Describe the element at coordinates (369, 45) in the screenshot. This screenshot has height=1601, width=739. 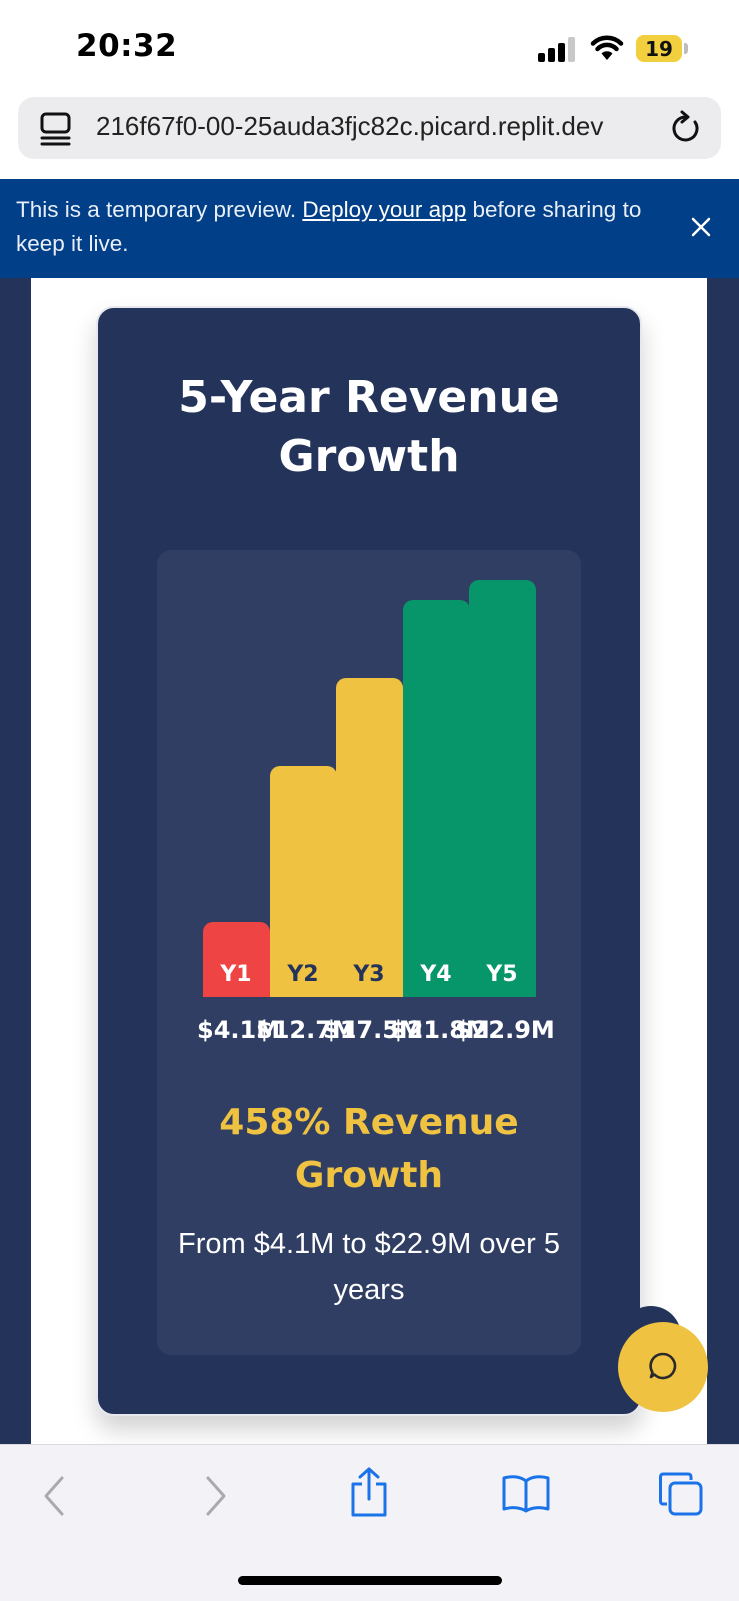
I see `status-bar: 20:32 19` at that location.